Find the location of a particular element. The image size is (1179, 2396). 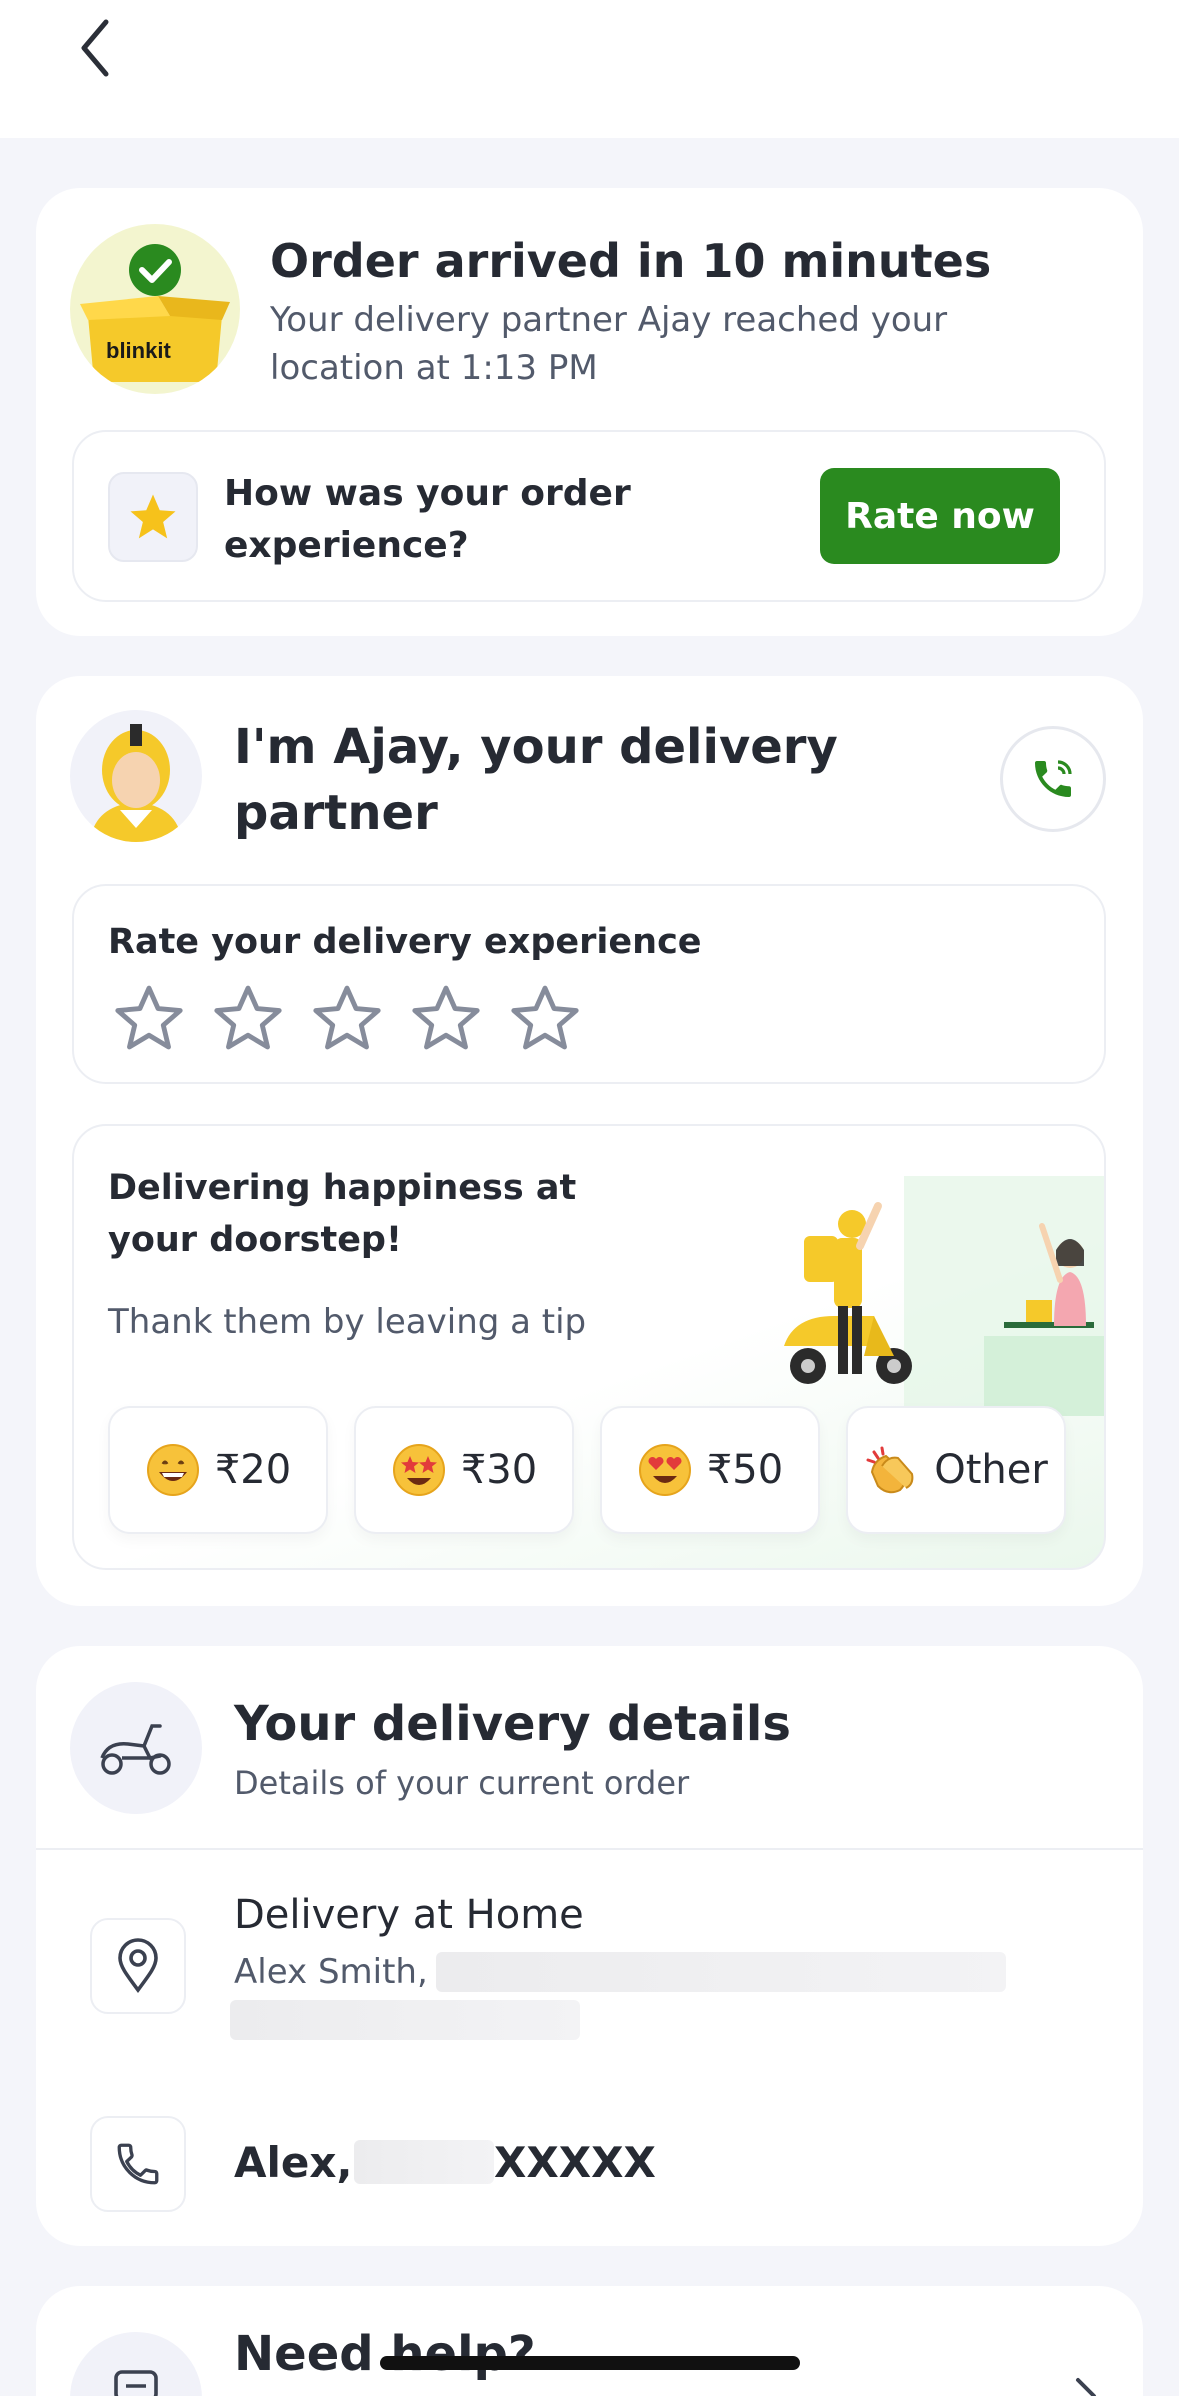

phone-icon-box is located at coordinates (138, 2164).